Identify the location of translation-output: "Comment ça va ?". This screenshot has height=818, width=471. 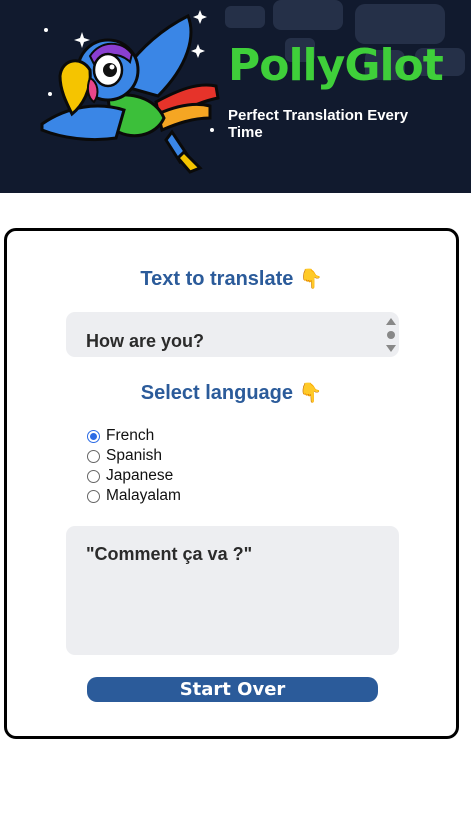
(232, 590).